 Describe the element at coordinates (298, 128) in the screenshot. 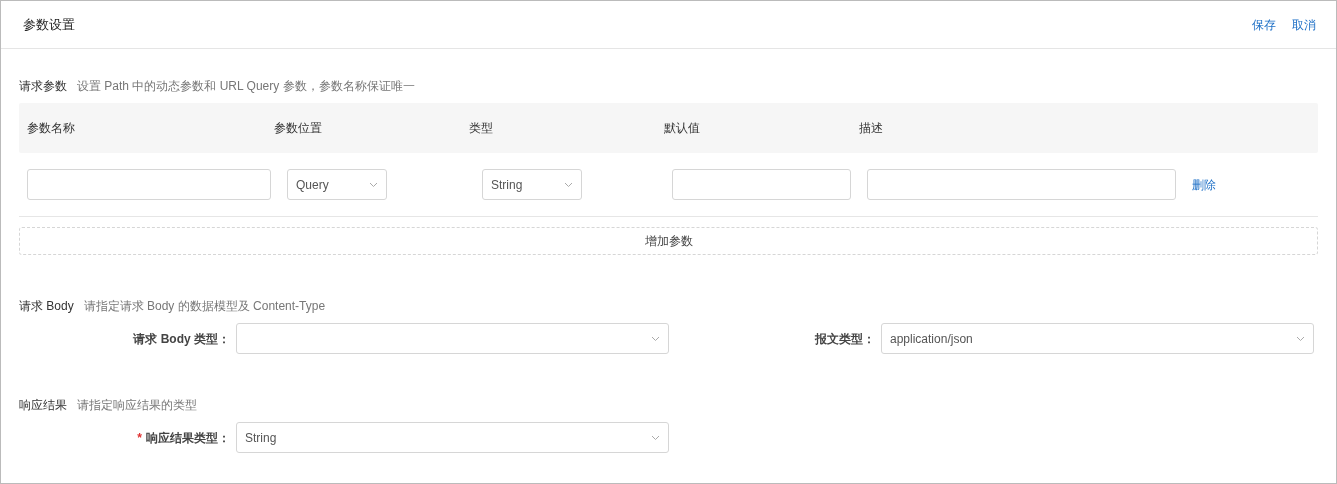

I see `column-header: 参数位置` at that location.